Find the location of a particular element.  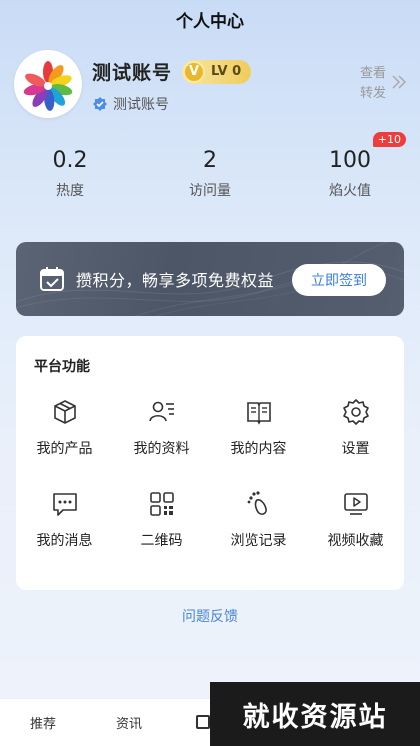

qr-code-icon is located at coordinates (161, 504).